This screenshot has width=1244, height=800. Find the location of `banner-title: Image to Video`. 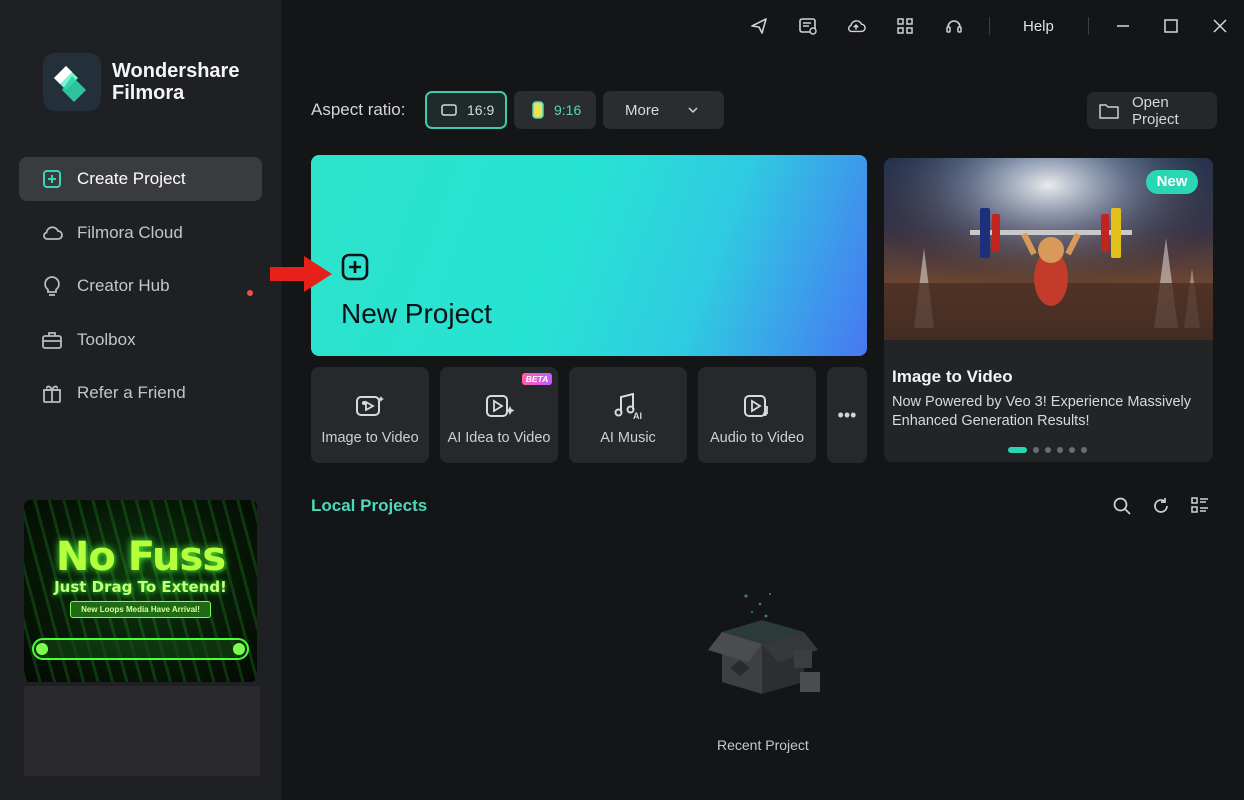

banner-title: Image to Video is located at coordinates (952, 376).